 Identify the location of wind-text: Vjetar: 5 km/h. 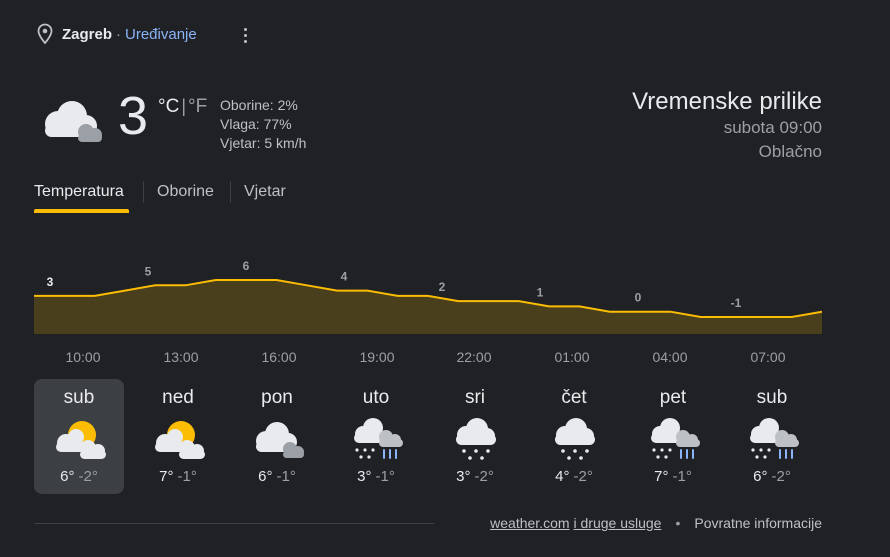
(263, 143).